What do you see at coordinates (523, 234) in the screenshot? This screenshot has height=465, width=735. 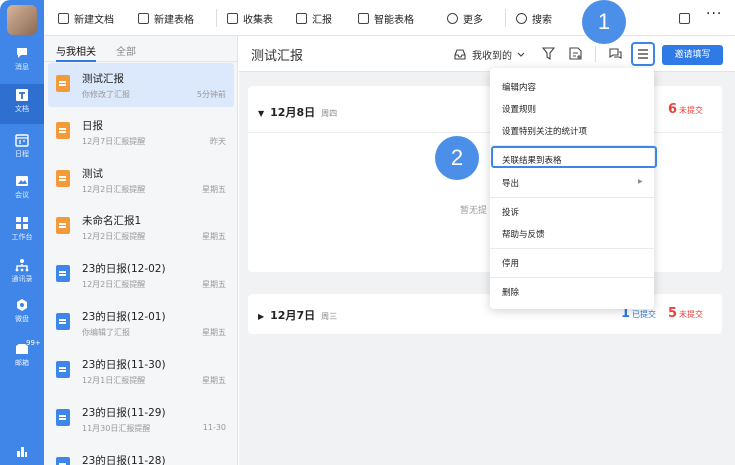 I see `menu-item-help: 帮助与反馈` at bounding box center [523, 234].